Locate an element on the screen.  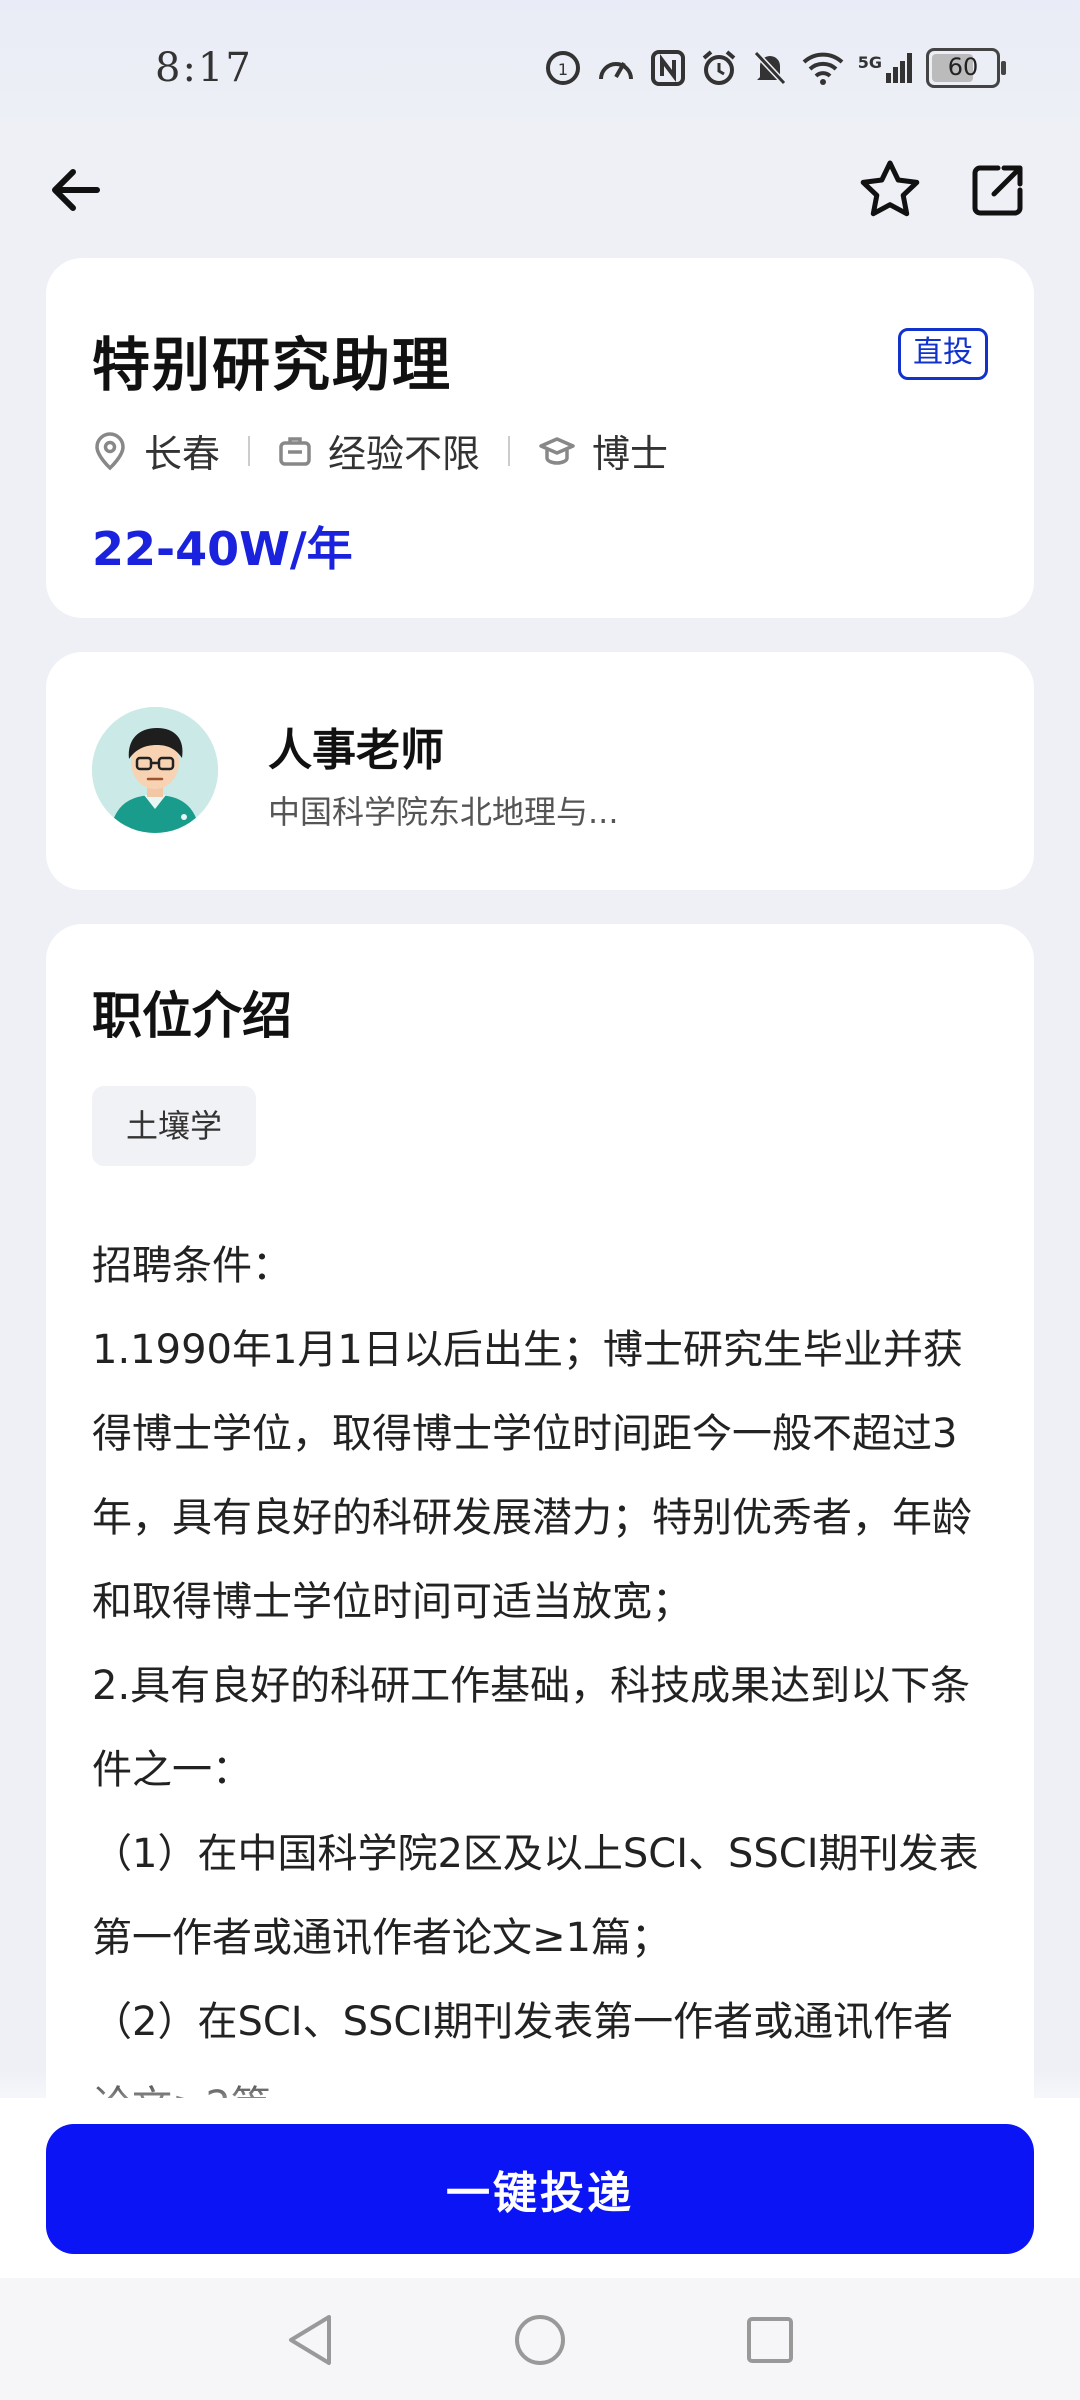
job-location: 长春 is located at coordinates (156, 450).